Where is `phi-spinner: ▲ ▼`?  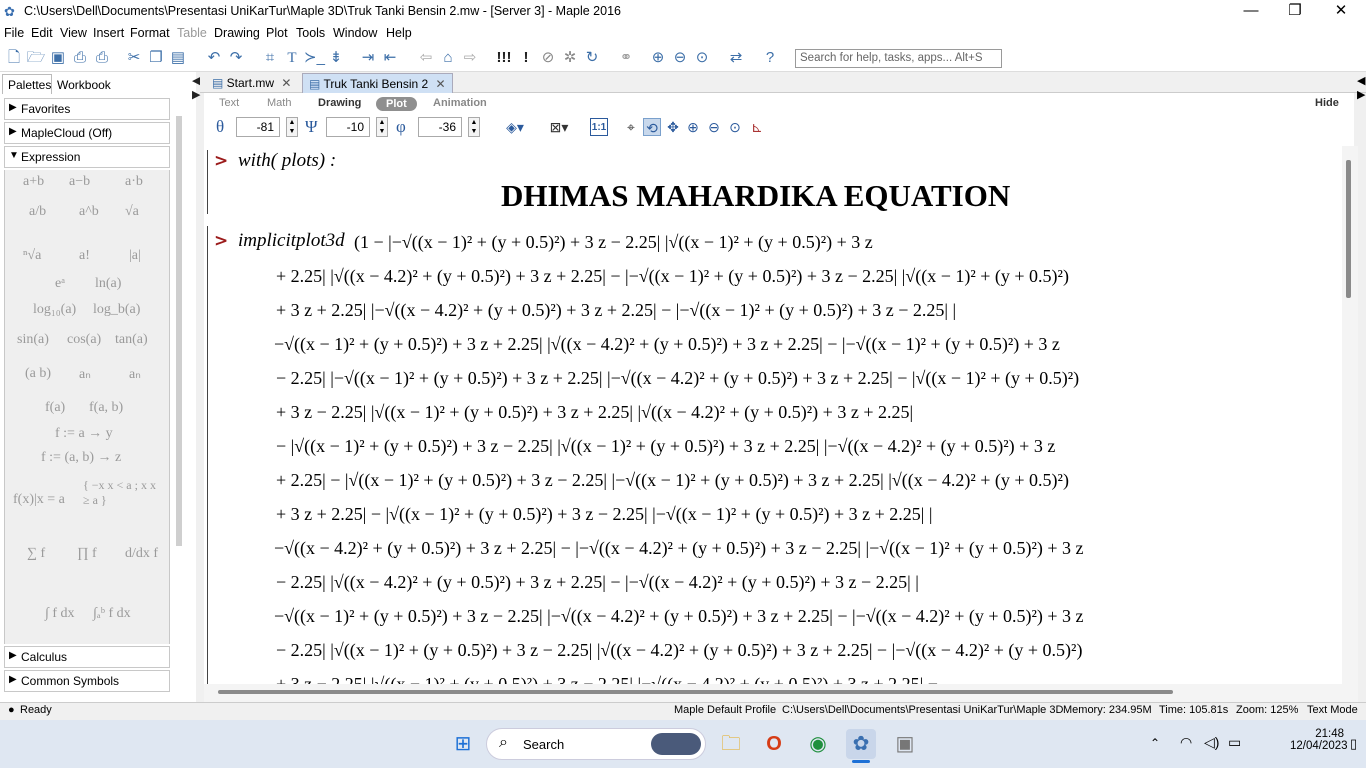 phi-spinner: ▲ ▼ is located at coordinates (474, 127).